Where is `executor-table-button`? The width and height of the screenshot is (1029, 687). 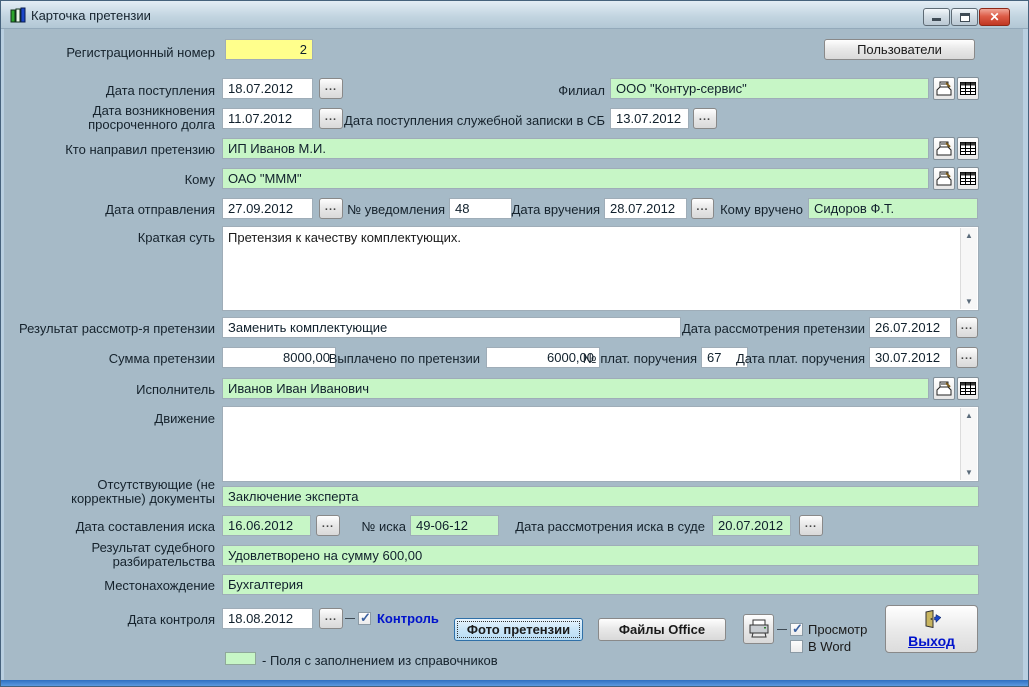
executor-table-button is located at coordinates (968, 388).